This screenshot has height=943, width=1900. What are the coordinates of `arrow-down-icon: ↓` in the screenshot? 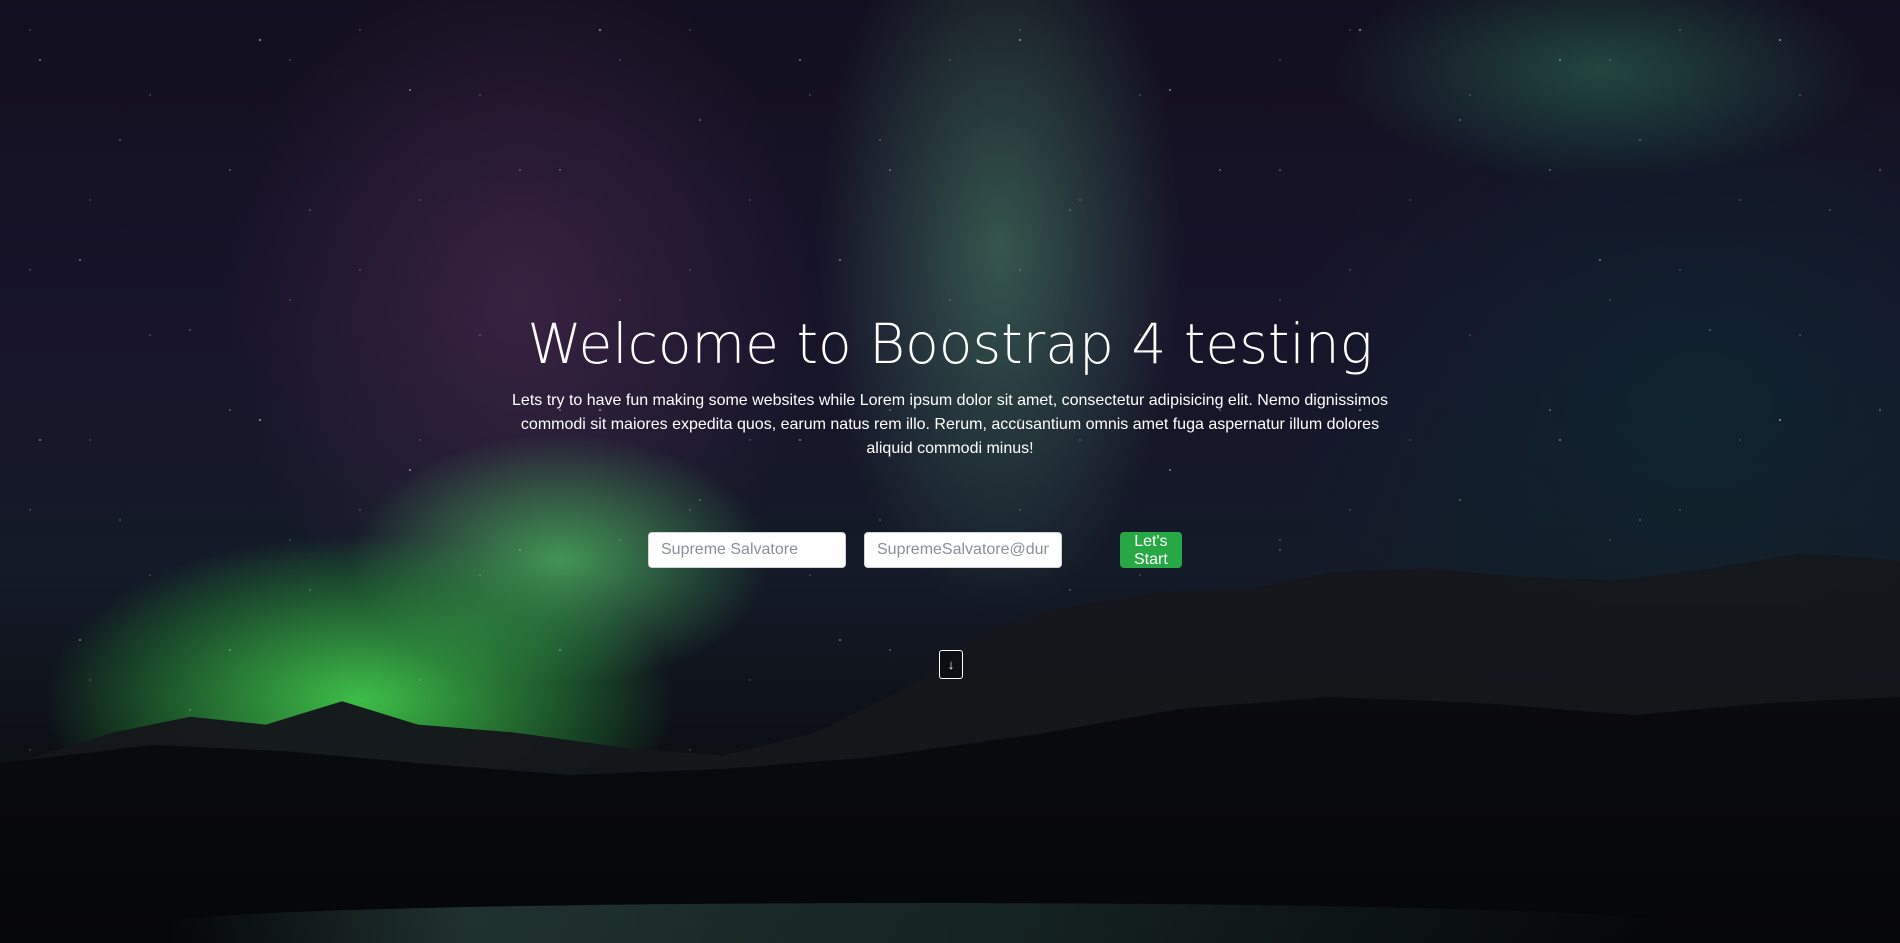 It's located at (951, 664).